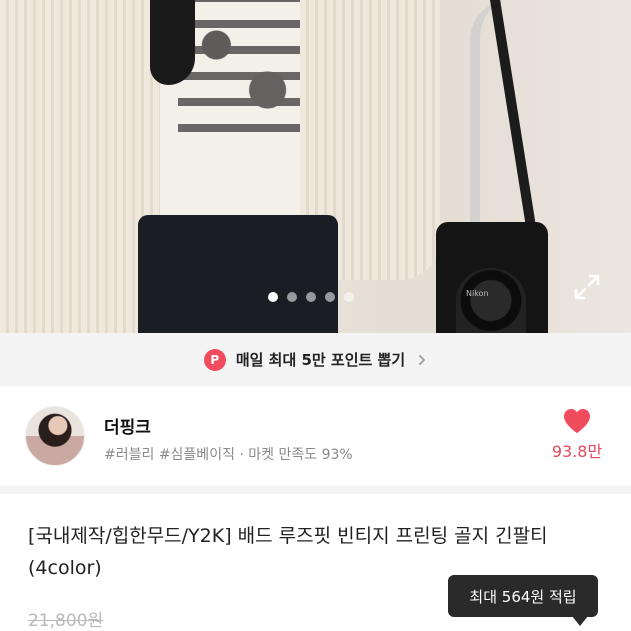 The height and width of the screenshot is (631, 631). Describe the element at coordinates (127, 425) in the screenshot. I see `shop-name: 더핑크` at that location.